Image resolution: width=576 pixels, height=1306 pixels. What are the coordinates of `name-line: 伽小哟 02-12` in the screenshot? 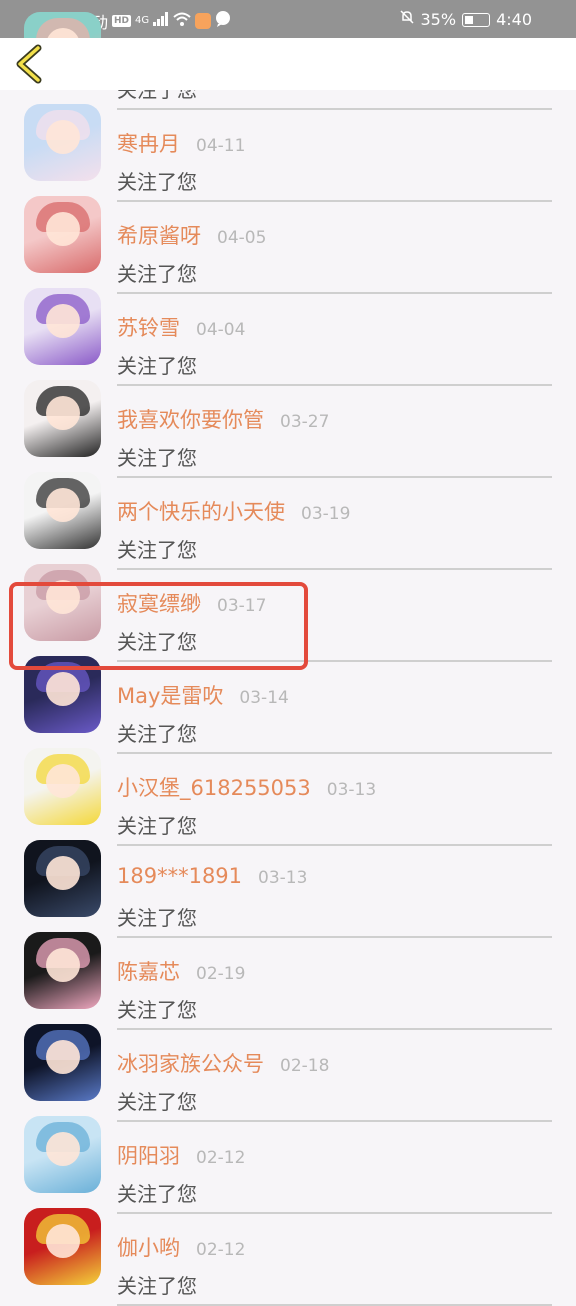 It's located at (181, 1247).